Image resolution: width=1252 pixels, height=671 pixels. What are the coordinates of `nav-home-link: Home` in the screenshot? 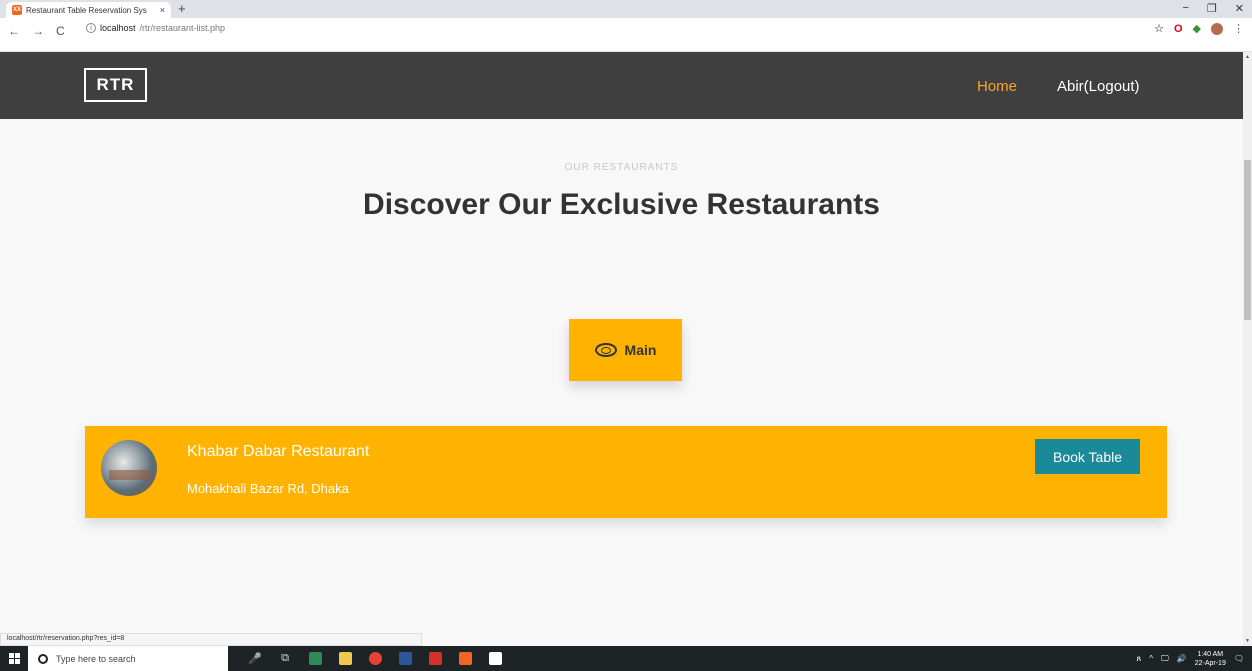 It's located at (997, 86).